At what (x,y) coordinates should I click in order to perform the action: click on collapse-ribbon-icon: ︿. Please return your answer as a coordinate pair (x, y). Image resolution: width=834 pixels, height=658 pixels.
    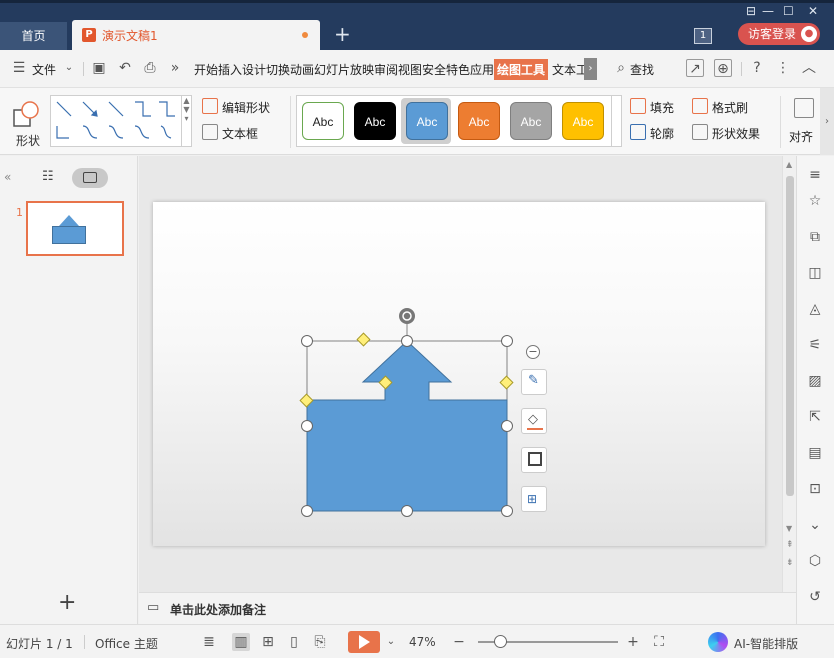
    Looking at the image, I should click on (809, 68).